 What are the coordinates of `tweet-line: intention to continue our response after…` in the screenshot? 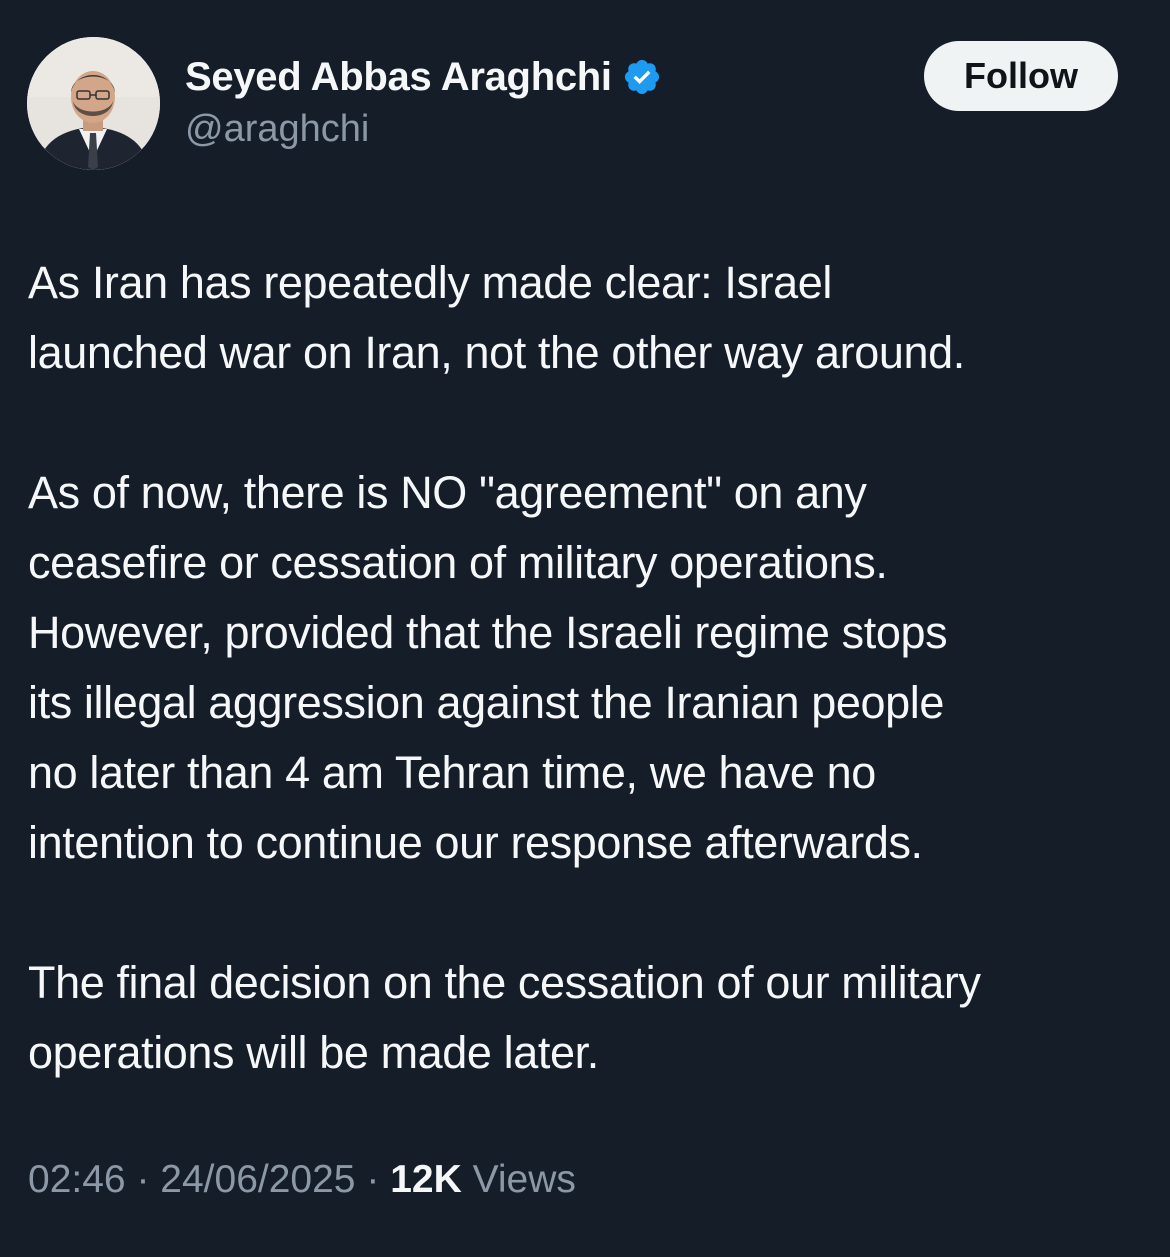 It's located at (475, 842).